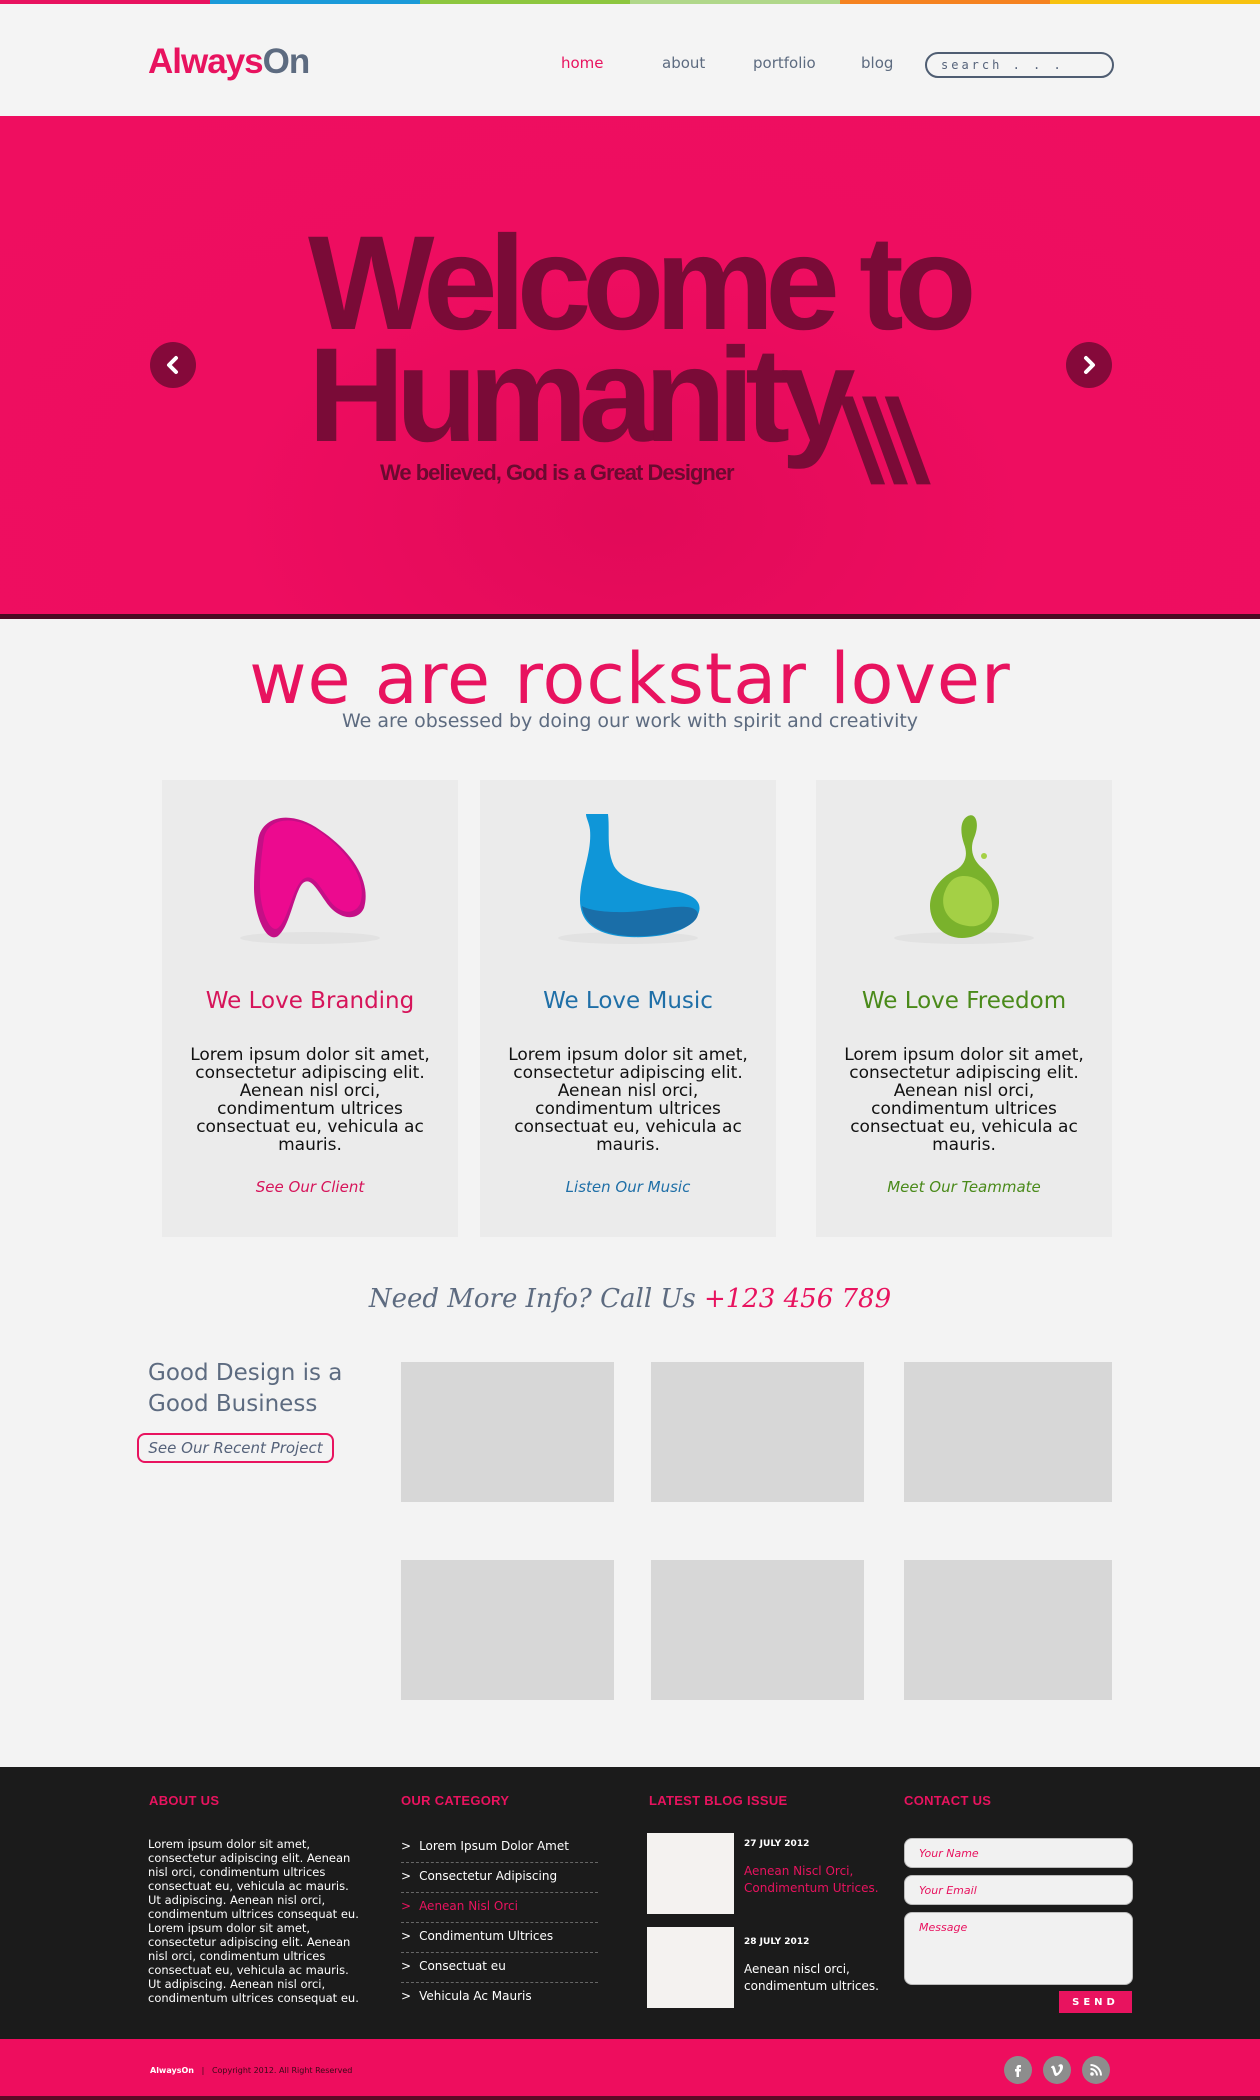  Describe the element at coordinates (797, 1299) in the screenshot. I see `phone-number: +123 456 789` at that location.